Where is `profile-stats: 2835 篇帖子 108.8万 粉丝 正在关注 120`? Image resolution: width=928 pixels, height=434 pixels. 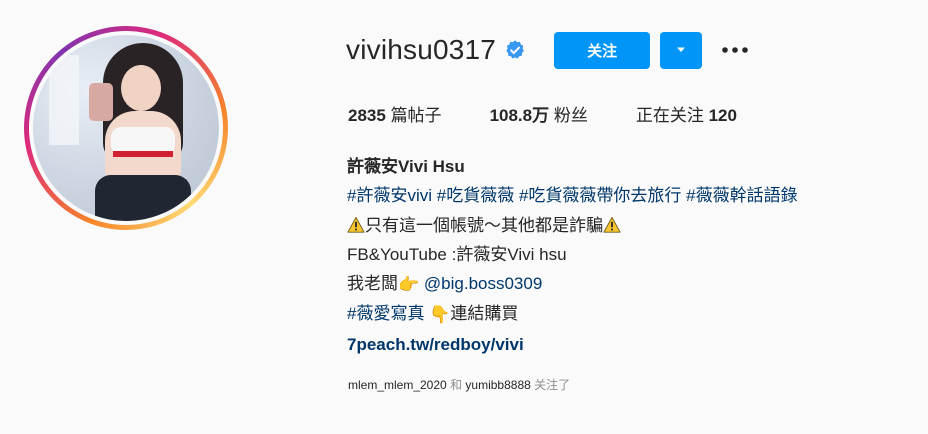 profile-stats: 2835 篇帖子 108.8万 粉丝 正在关注 120 is located at coordinates (566, 113).